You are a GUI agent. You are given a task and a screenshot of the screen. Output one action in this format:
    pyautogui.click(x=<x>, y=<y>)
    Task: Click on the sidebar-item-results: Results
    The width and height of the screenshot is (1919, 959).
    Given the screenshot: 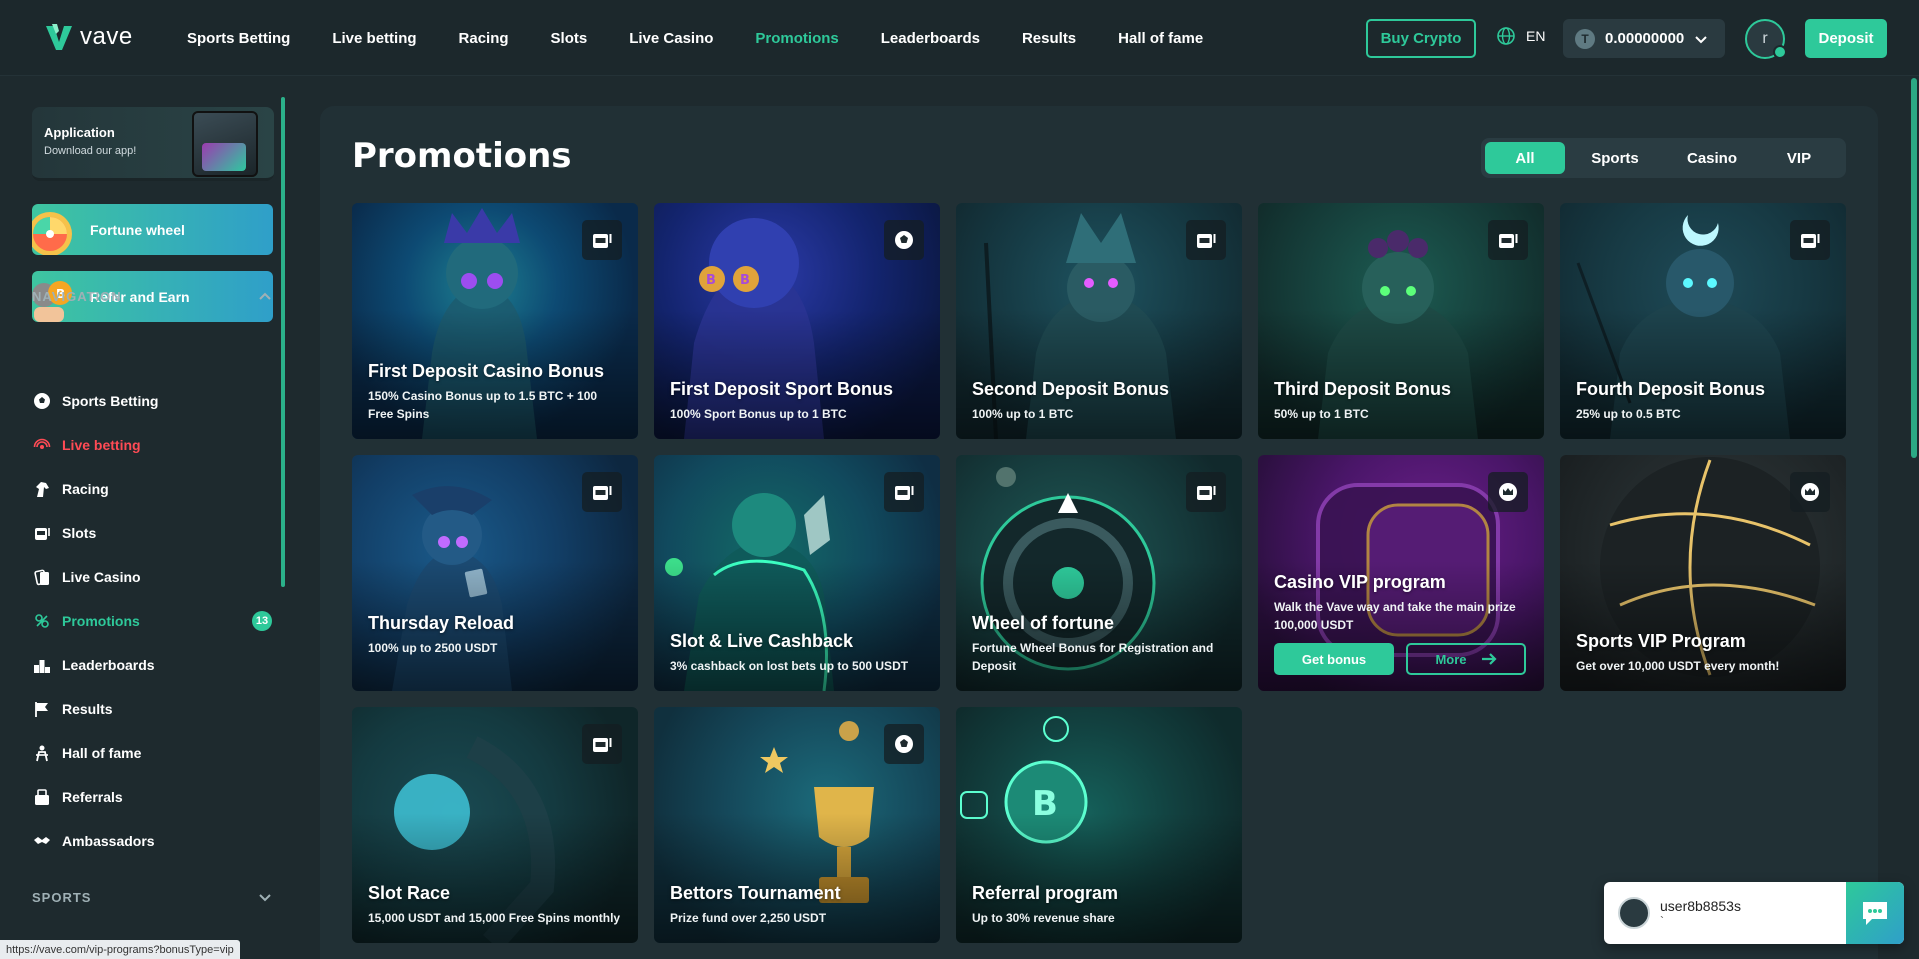 What is the action you would take?
    pyautogui.click(x=152, y=709)
    